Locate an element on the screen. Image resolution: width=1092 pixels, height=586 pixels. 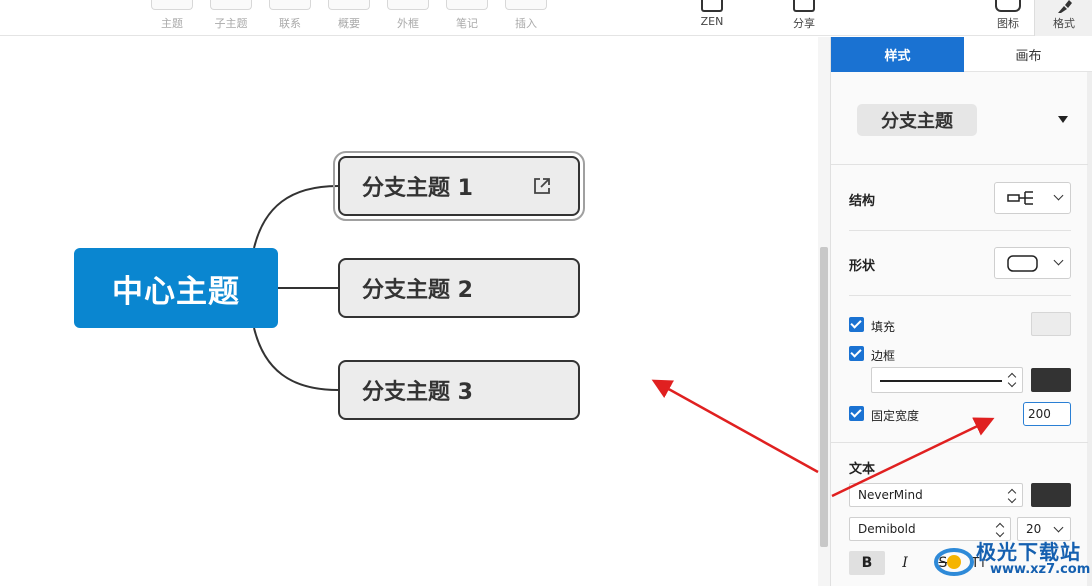
toolbar-format-label: 格式 is located at coordinates (1064, 23).